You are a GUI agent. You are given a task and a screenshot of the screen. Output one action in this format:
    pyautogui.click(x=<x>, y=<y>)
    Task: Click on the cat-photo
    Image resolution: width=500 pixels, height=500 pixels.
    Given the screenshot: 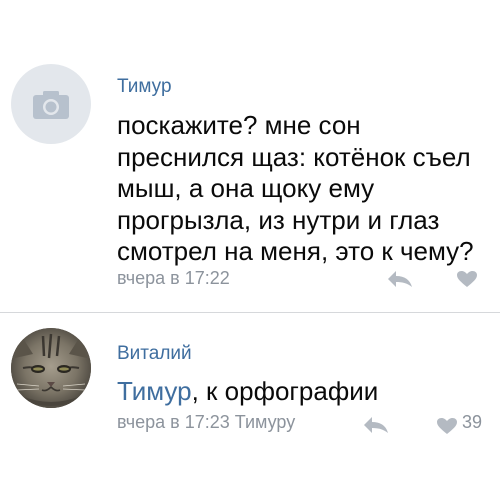 What is the action you would take?
    pyautogui.click(x=51, y=368)
    